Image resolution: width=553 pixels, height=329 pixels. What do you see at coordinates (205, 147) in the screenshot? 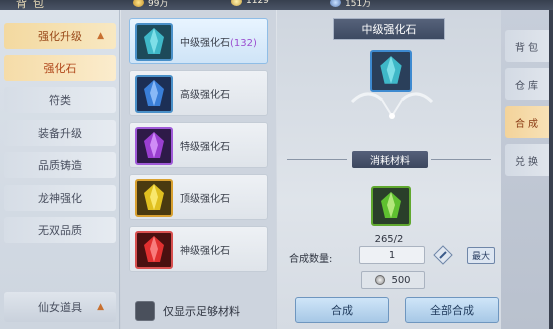
I see `item-name: 特级强化石` at bounding box center [205, 147].